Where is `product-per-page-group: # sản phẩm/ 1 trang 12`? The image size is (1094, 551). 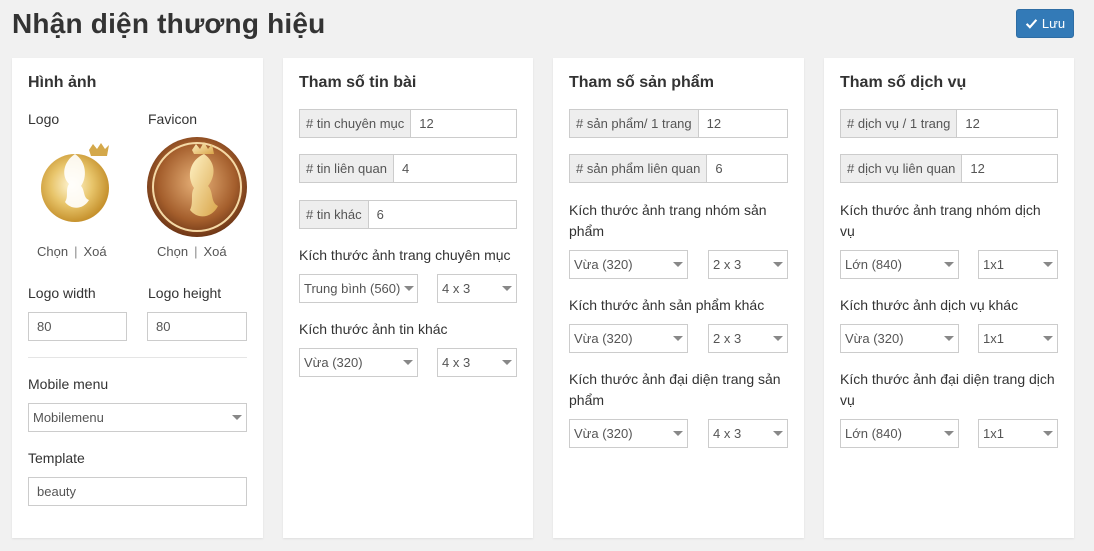
product-per-page-group: # sản phẩm/ 1 trang 12 is located at coordinates (678, 123).